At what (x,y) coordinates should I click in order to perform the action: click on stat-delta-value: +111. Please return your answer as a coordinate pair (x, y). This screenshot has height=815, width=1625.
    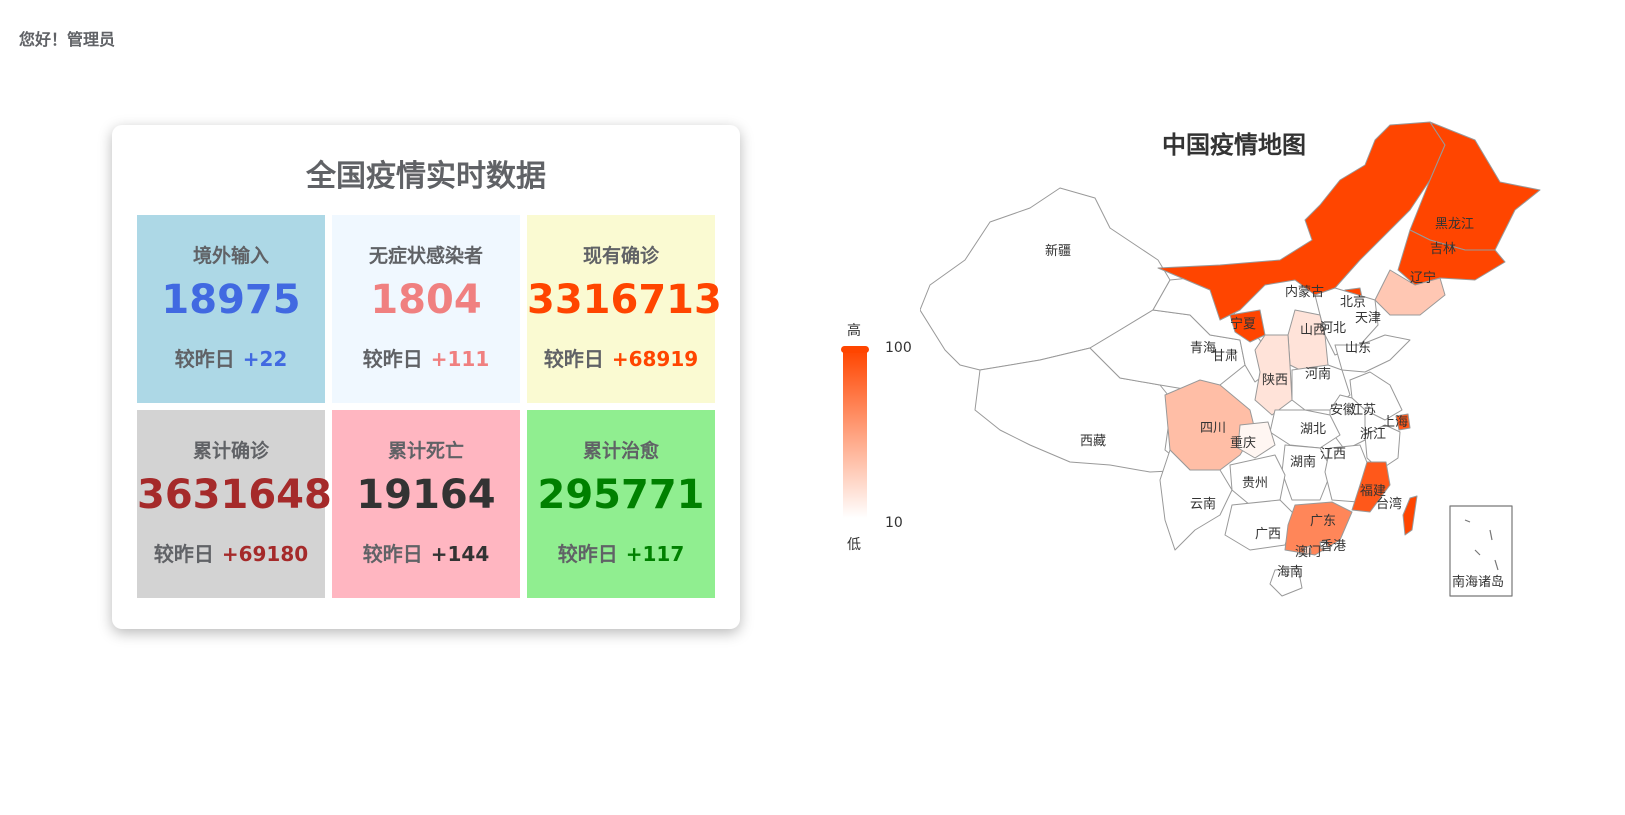
    Looking at the image, I should click on (460, 359).